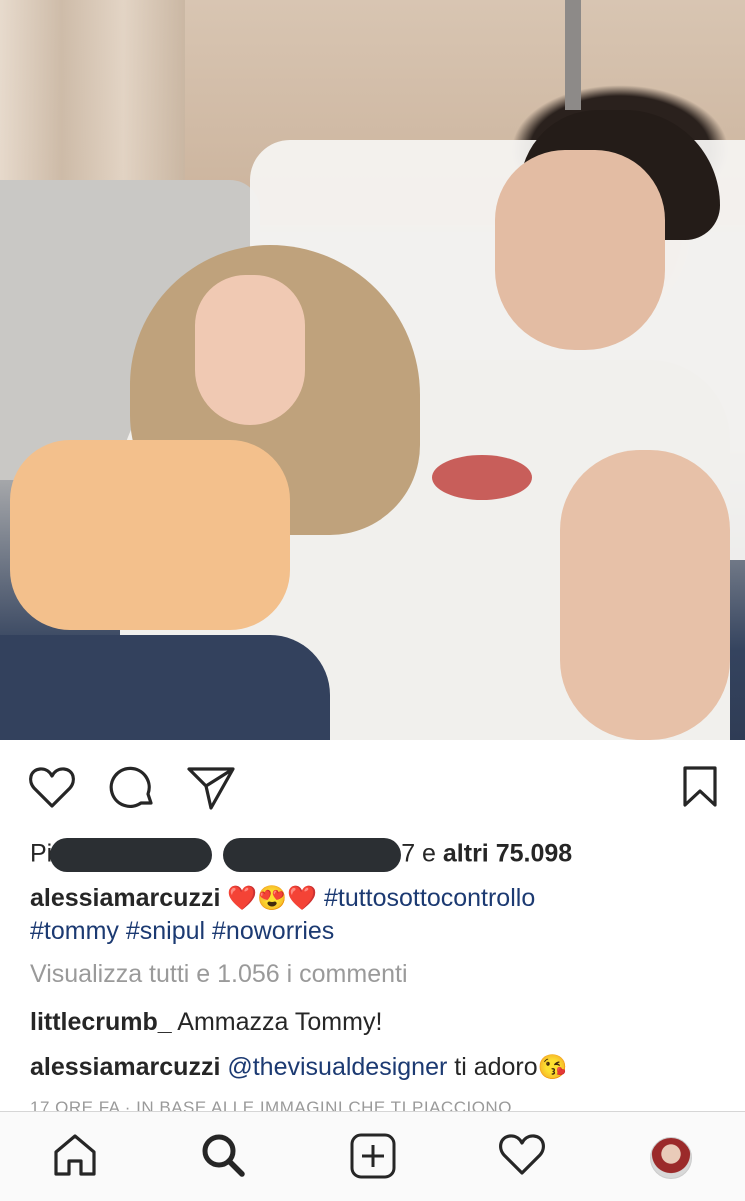 This screenshot has width=745, height=1201. Describe the element at coordinates (482, 477) in the screenshot. I see `photo-shirt-logo` at that location.